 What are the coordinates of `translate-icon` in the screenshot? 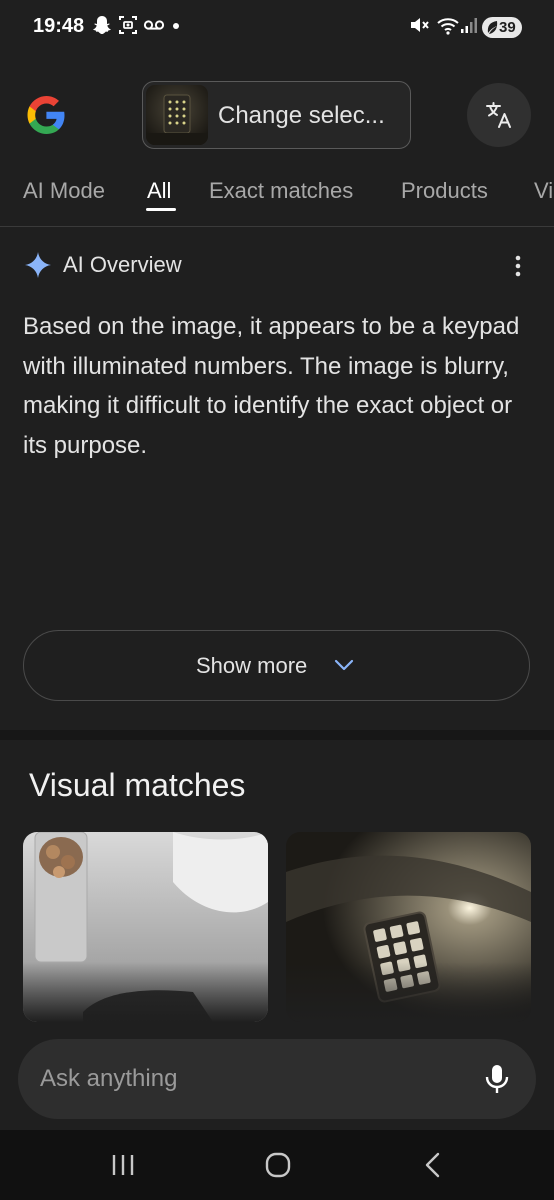 It's located at (498, 115).